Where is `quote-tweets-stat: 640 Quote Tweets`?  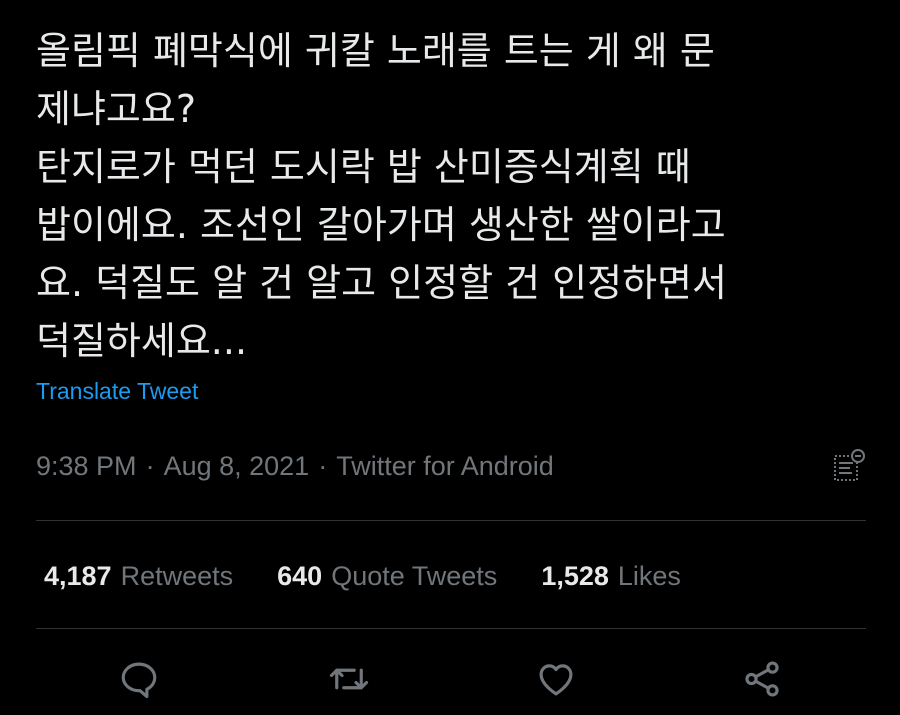
quote-tweets-stat: 640 Quote Tweets is located at coordinates (387, 576).